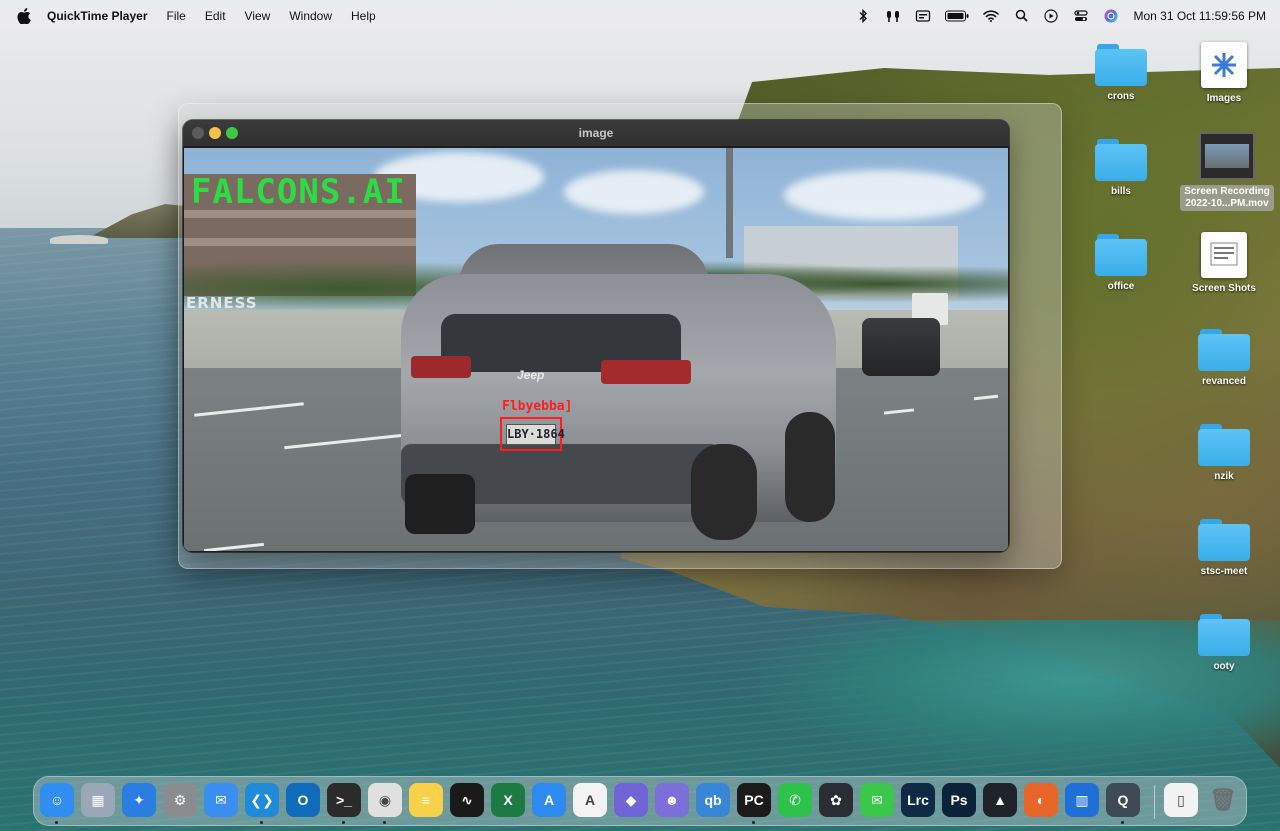  I want to click on cube-icon: ◆, so click(631, 800).